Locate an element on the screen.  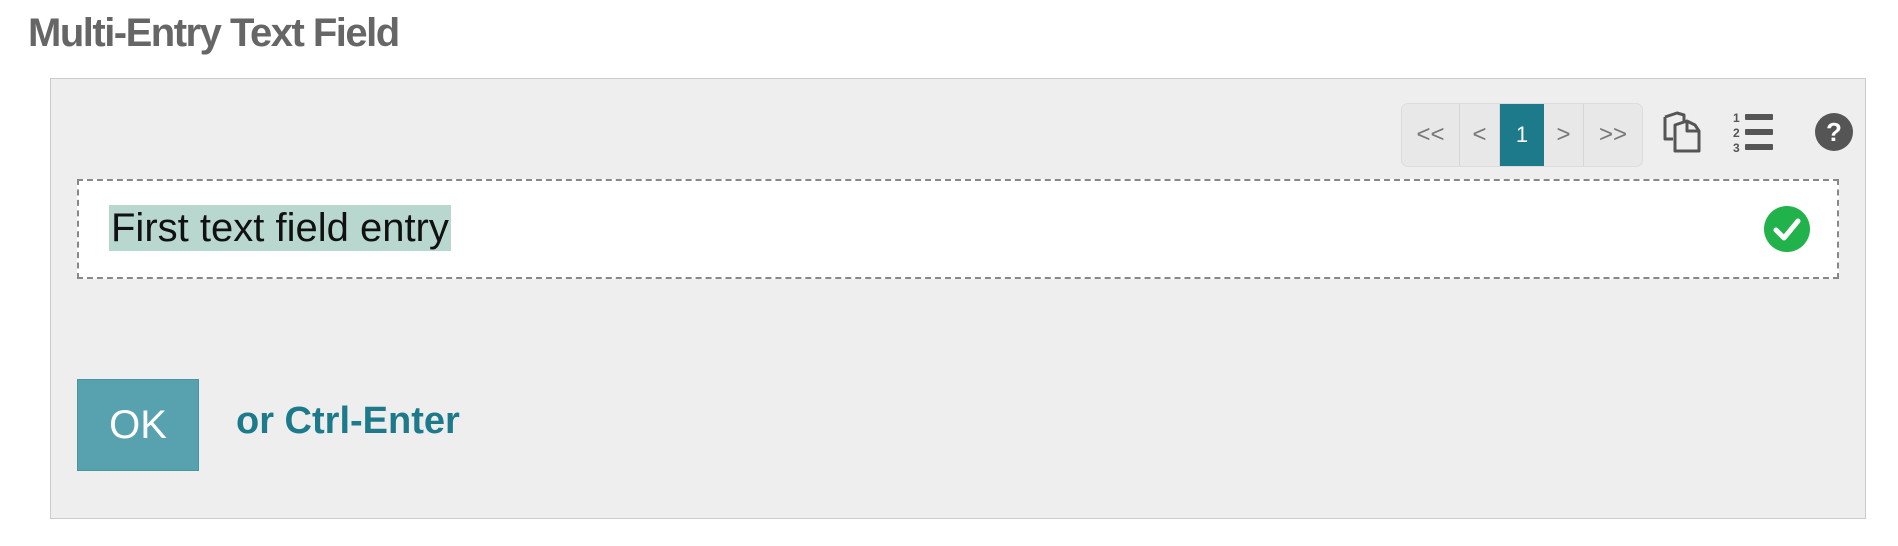
pagination: << < 1 > >> is located at coordinates (1522, 135).